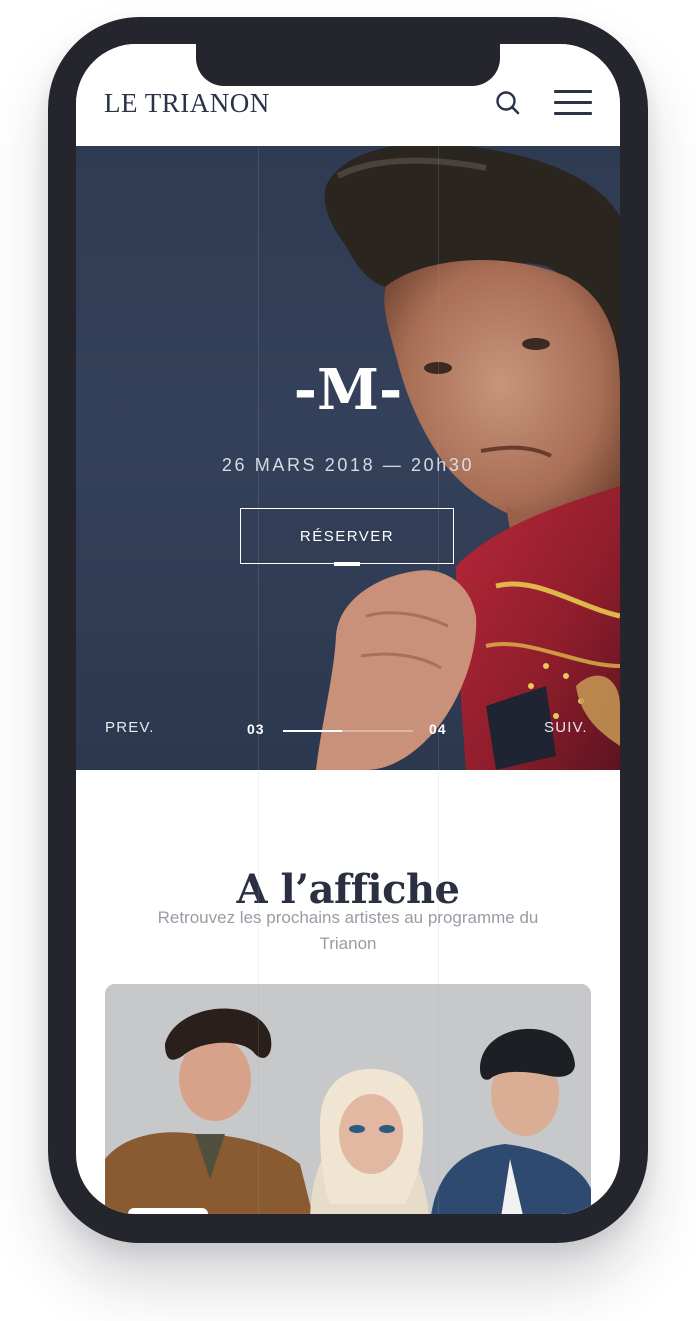 The height and width of the screenshot is (1321, 696). I want to click on event-card, so click(348, 1099).